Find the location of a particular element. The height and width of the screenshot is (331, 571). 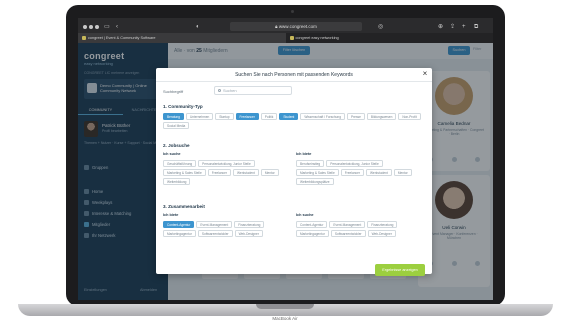

window-zoom-dot is located at coordinates (97, 27).